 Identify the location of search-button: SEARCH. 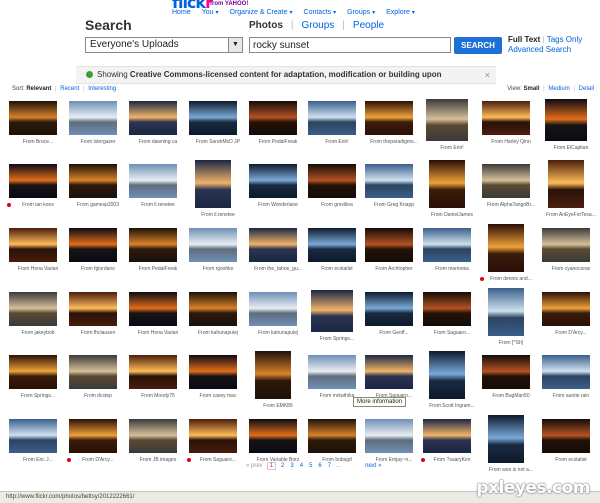
(478, 45).